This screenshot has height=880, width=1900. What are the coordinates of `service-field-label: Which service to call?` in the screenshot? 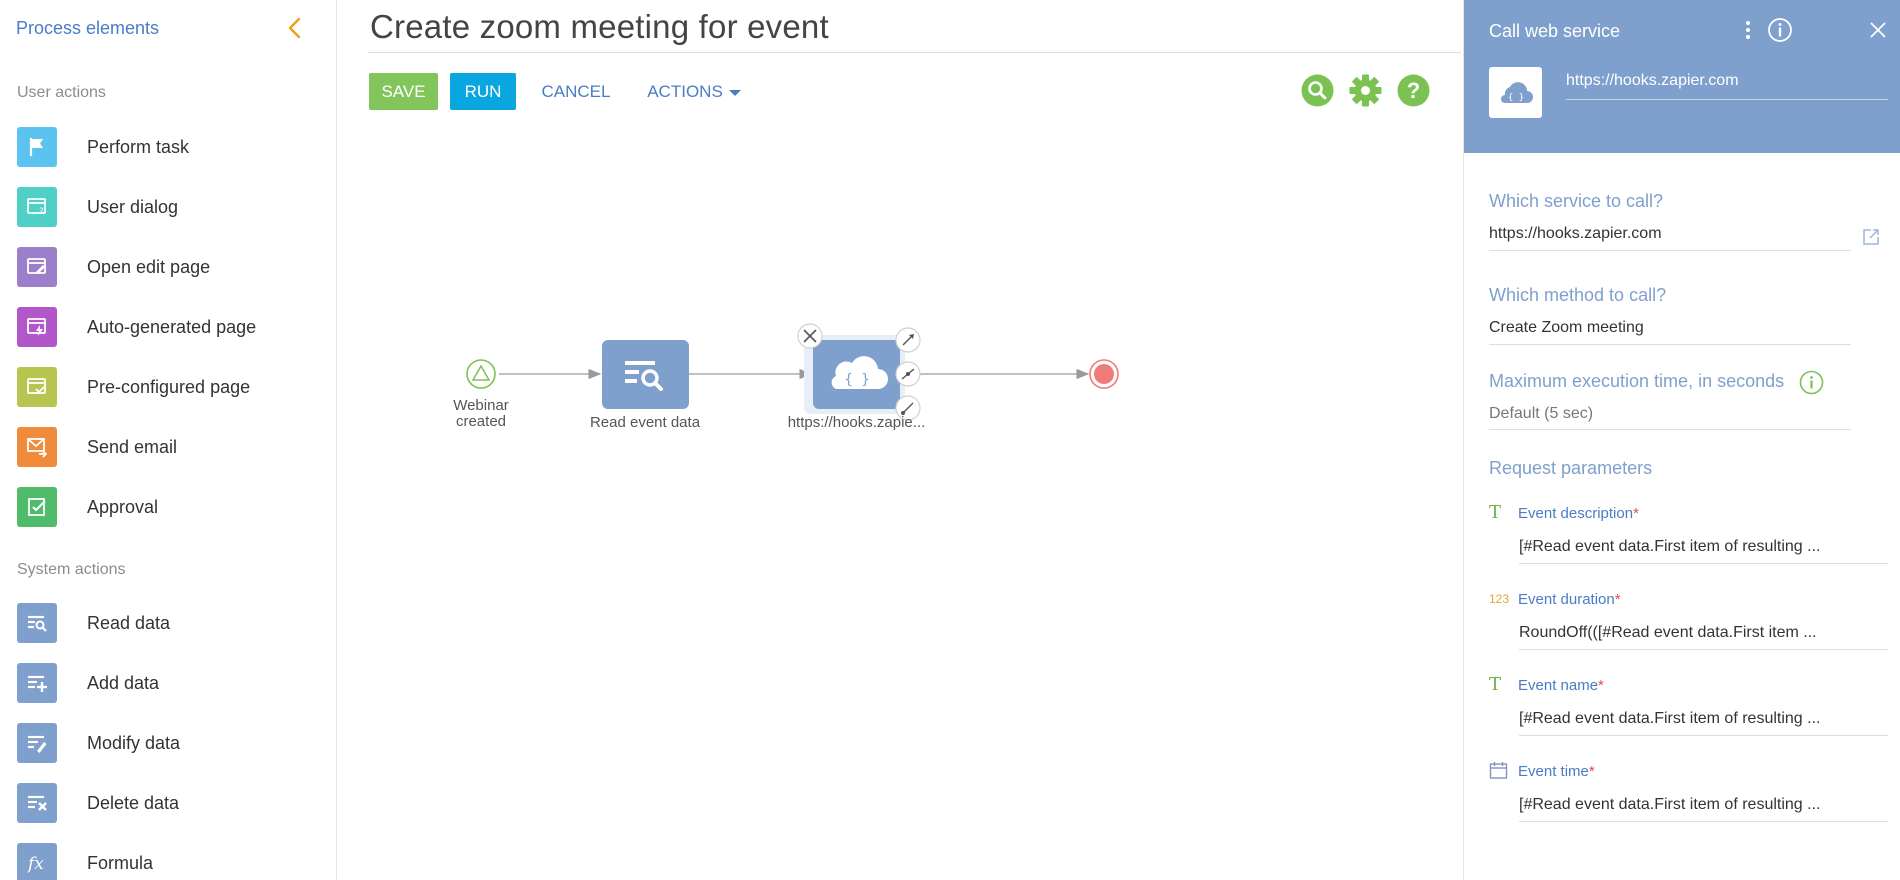 It's located at (1576, 201).